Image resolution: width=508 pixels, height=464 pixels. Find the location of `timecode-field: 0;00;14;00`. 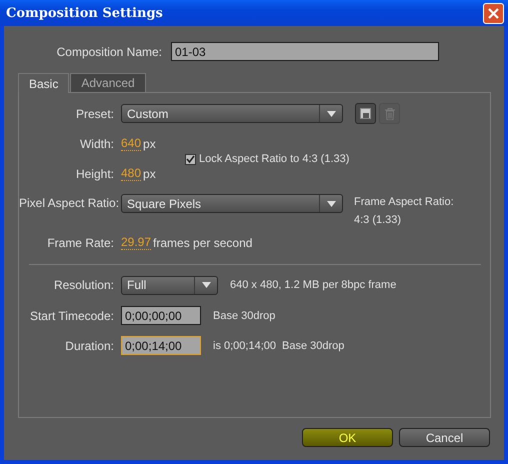

timecode-field: 0;00;14;00 is located at coordinates (161, 345).